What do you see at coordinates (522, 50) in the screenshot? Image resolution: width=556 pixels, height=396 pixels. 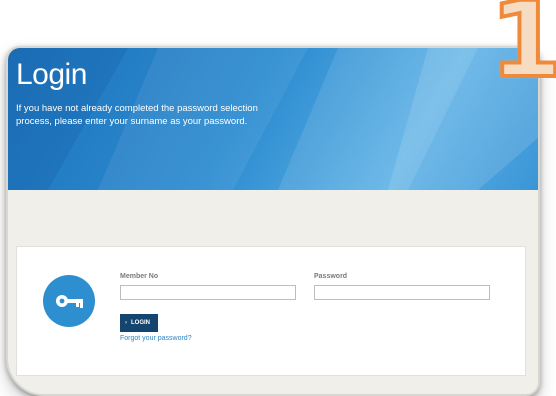 I see `step-number-badge: 1` at bounding box center [522, 50].